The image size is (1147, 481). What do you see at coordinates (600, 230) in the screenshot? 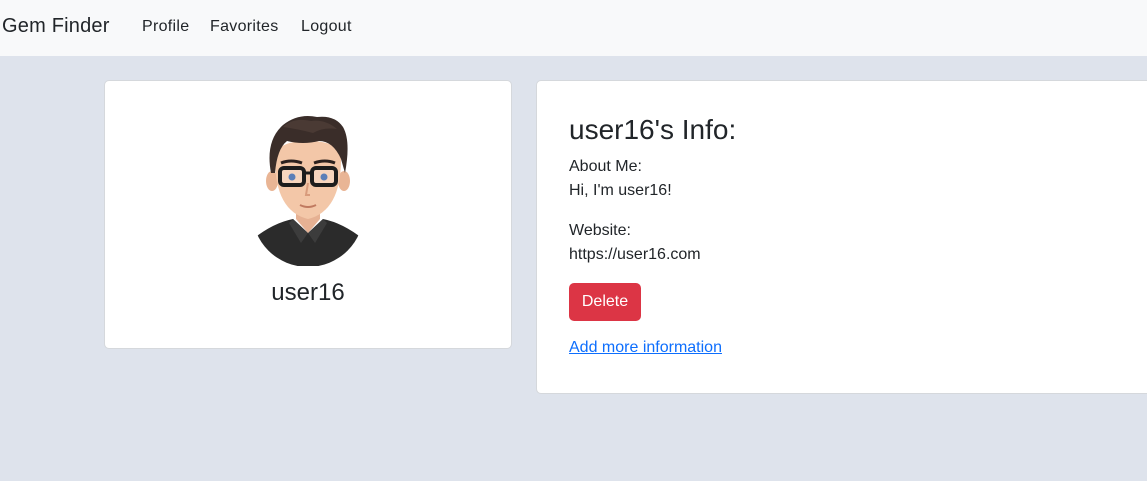
I see `website-label: Website:` at bounding box center [600, 230].